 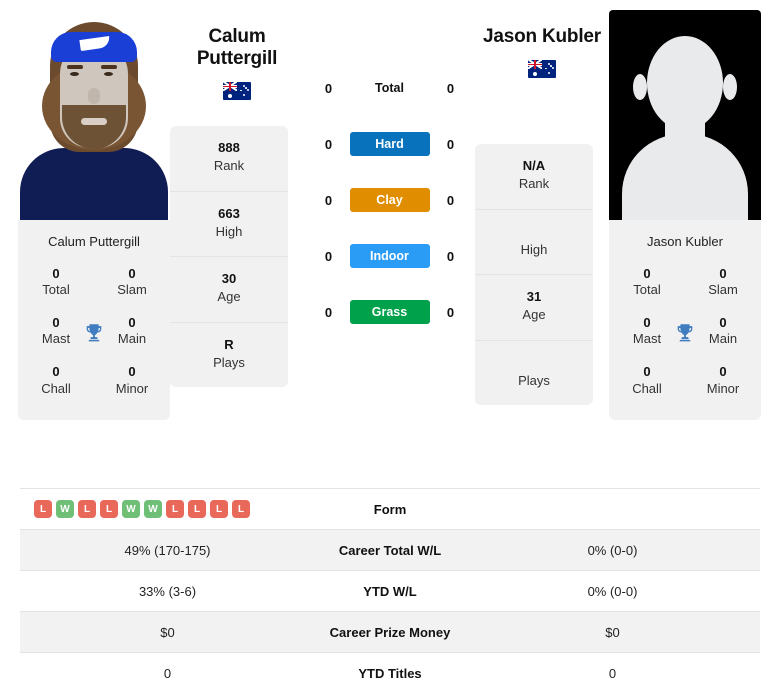 I want to click on right-player-photo, so click(x=685, y=115).